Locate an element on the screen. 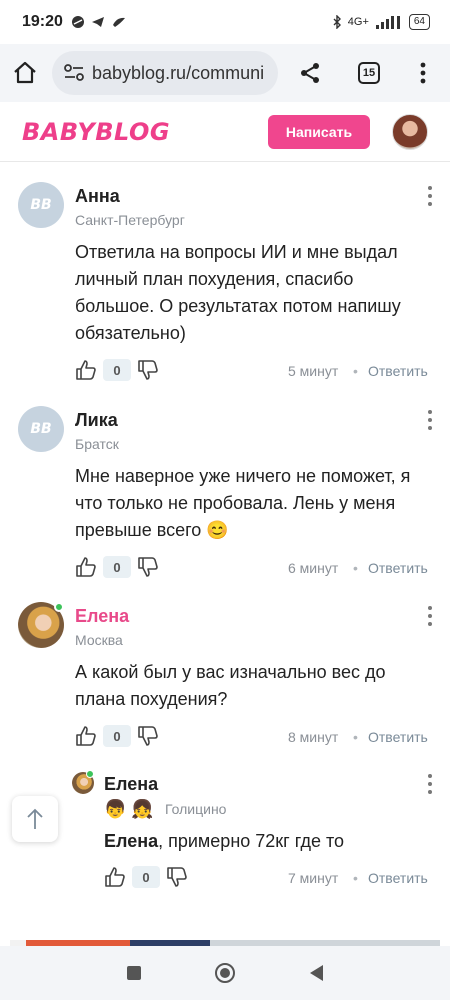  status-time: 19:20 is located at coordinates (42, 21).